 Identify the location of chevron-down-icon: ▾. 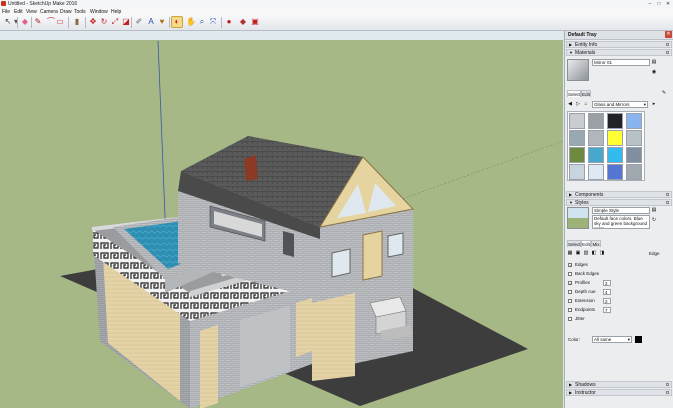
(644, 104).